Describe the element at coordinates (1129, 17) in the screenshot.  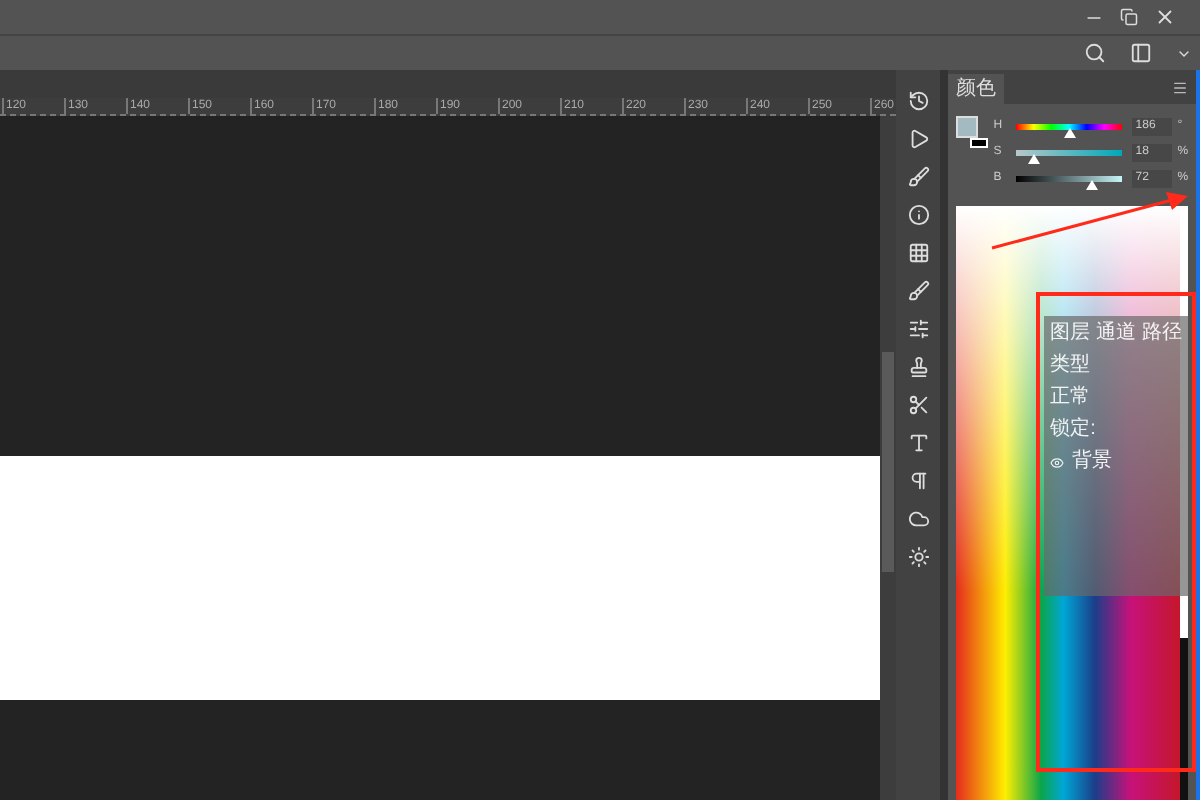
I see `restore-icon` at that location.